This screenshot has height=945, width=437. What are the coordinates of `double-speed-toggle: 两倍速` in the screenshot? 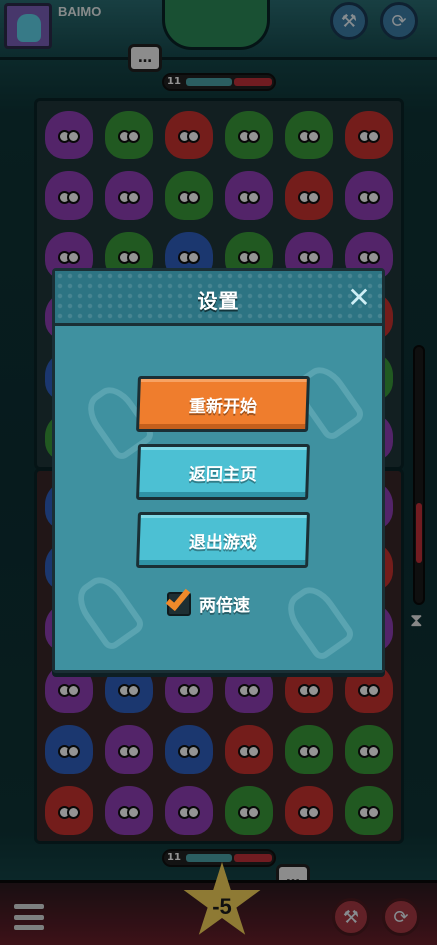 It's located at (207, 600).